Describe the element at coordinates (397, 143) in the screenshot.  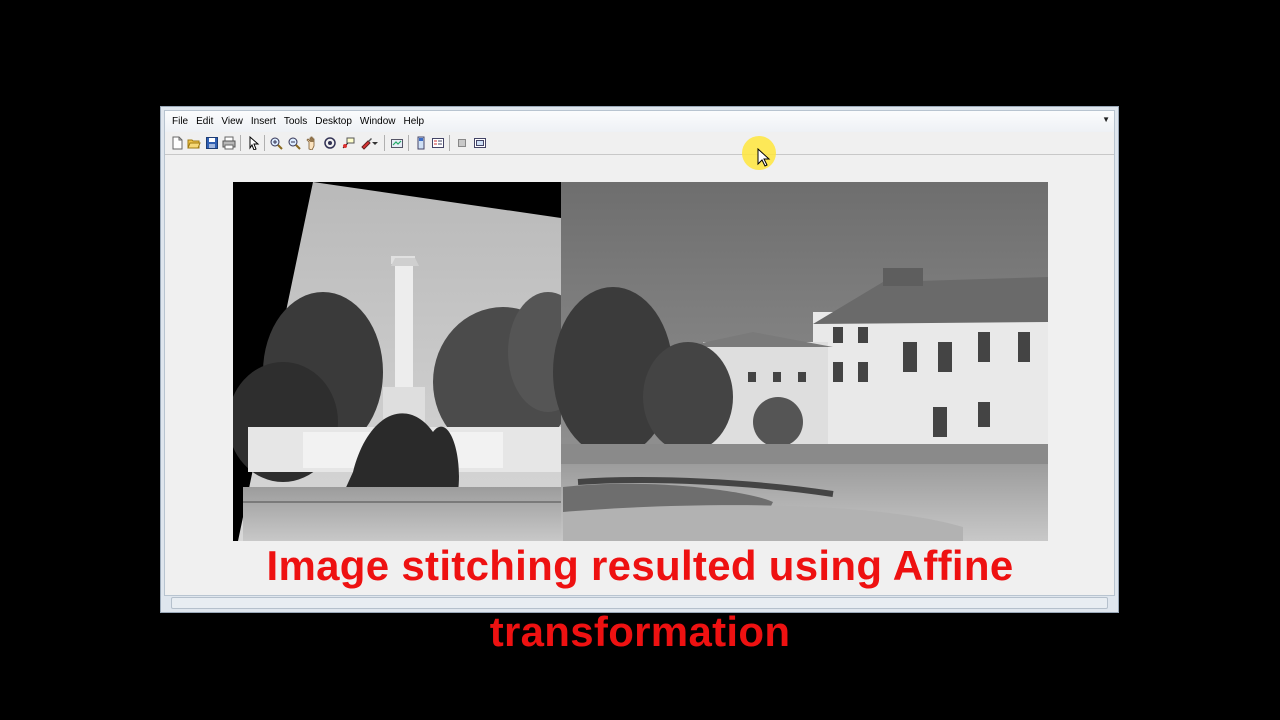
I see `link-plot-icon` at that location.